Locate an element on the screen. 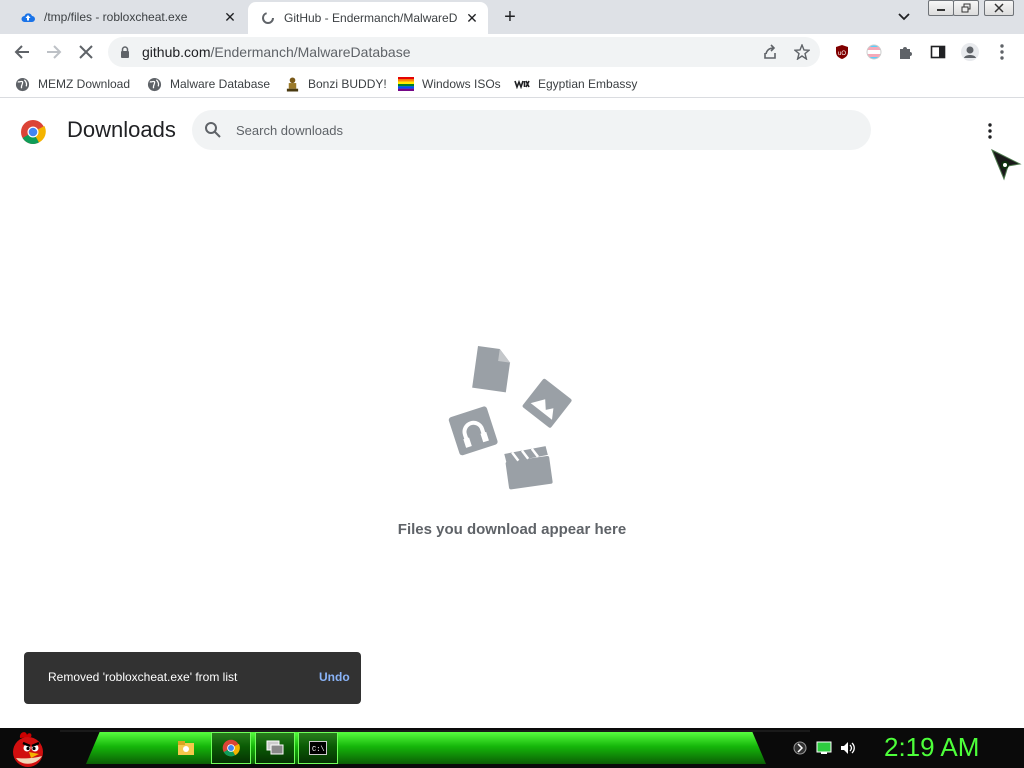 Image resolution: width=1024 pixels, height=768 pixels. remote-desktop-icon is located at coordinates (275, 748).